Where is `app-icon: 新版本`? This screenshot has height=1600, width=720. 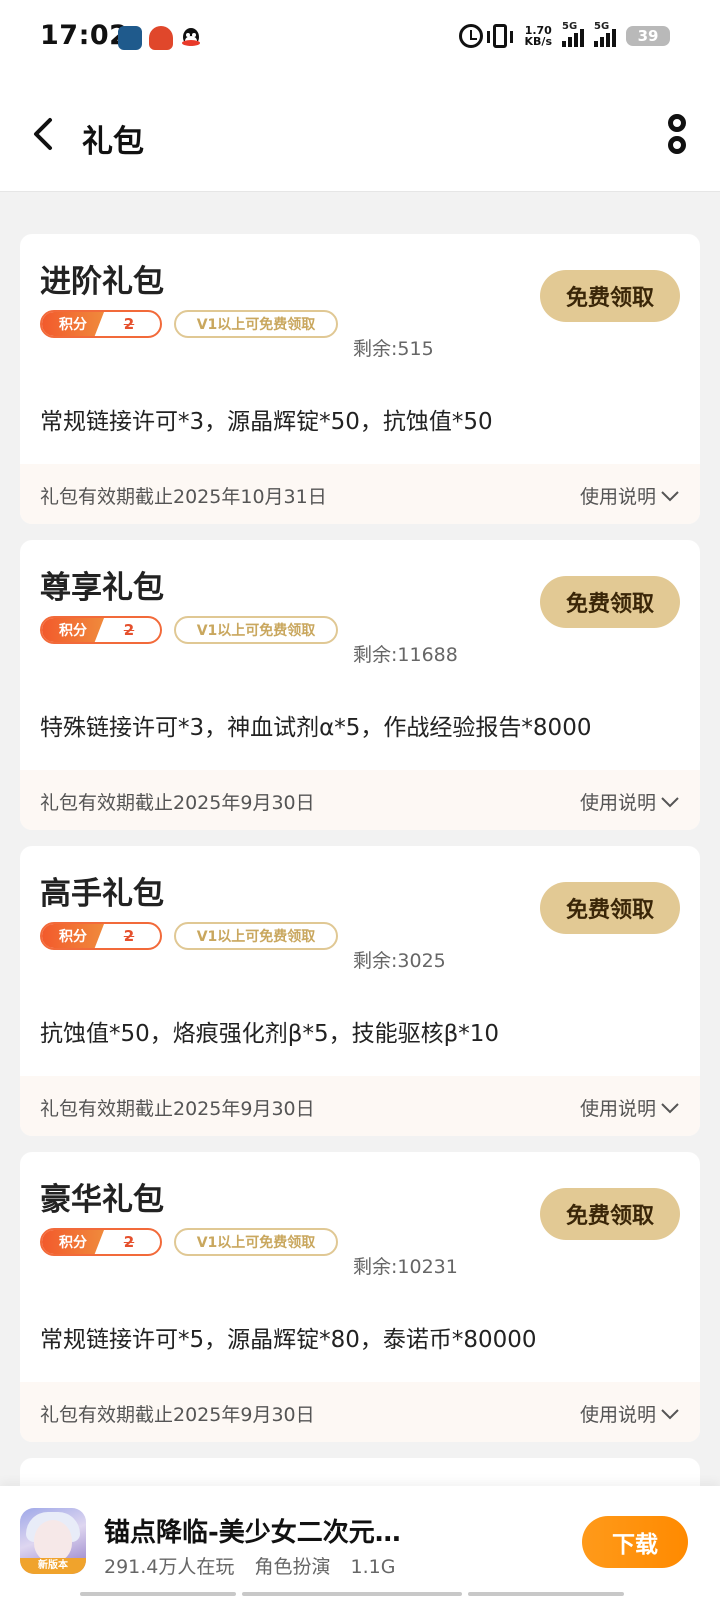 app-icon: 新版本 is located at coordinates (53, 1541).